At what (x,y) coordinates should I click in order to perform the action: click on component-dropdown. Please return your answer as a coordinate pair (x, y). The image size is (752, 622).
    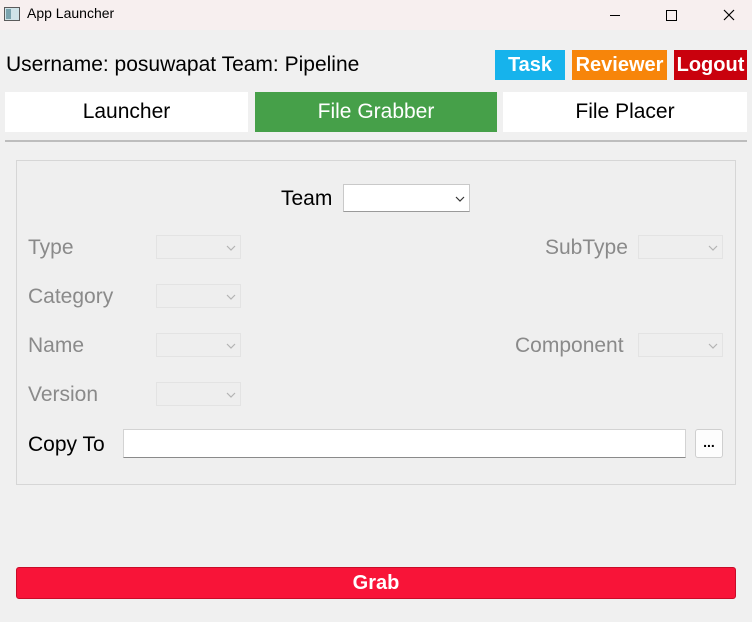
    Looking at the image, I should click on (680, 345).